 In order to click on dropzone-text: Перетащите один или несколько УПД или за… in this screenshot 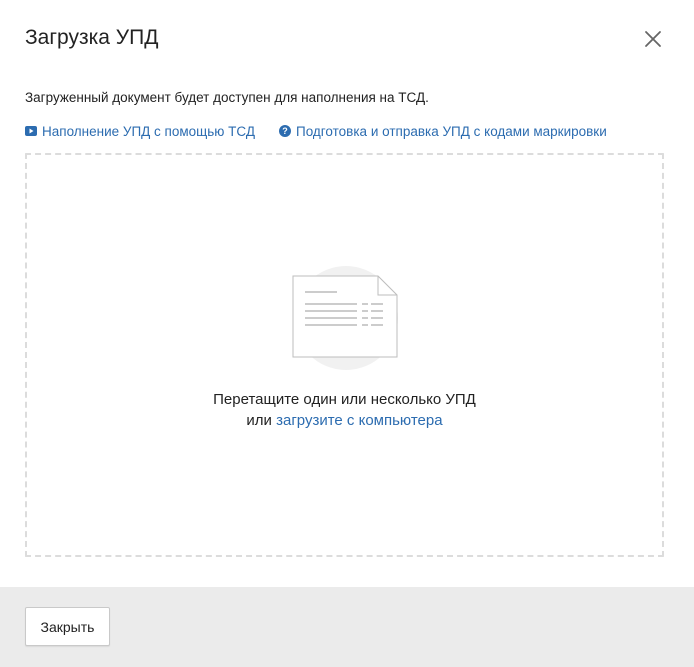, I will do `click(344, 410)`.